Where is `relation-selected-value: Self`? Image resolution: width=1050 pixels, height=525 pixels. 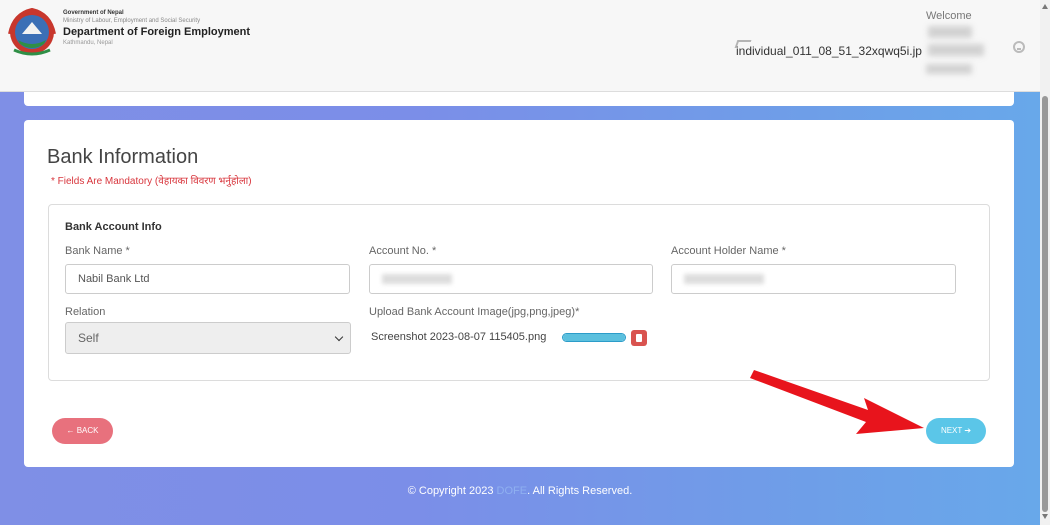
relation-selected-value: Self is located at coordinates (88, 338).